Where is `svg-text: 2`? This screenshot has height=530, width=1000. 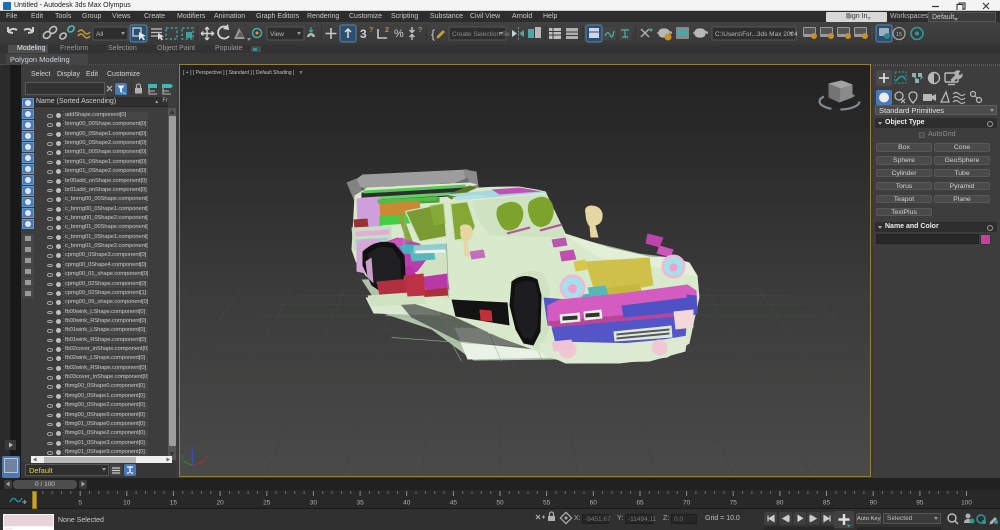 svg-text: 2 is located at coordinates (387, 30).